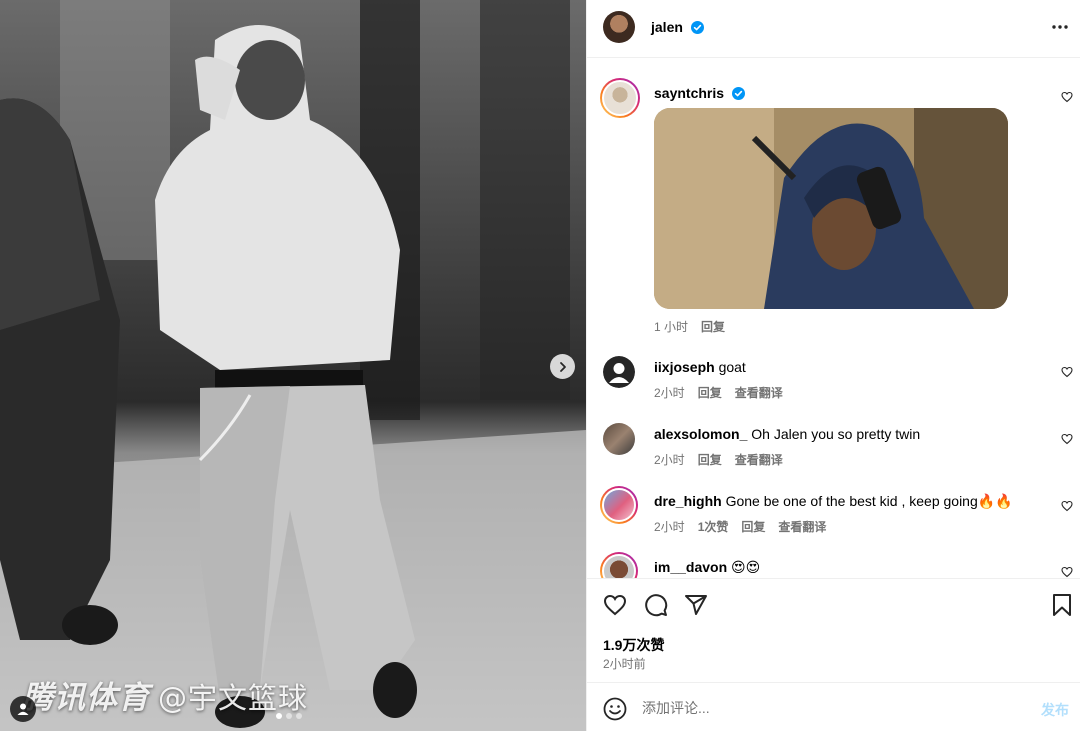  I want to click on comment-input, so click(832, 708).